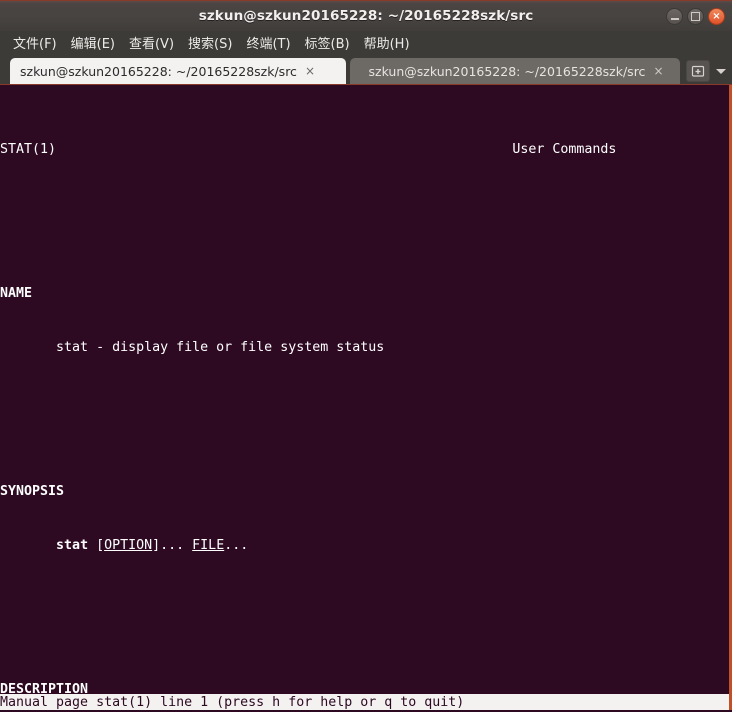 The width and height of the screenshot is (732, 712). What do you see at coordinates (151, 44) in the screenshot?
I see `menu-item-view: 查看(V)` at bounding box center [151, 44].